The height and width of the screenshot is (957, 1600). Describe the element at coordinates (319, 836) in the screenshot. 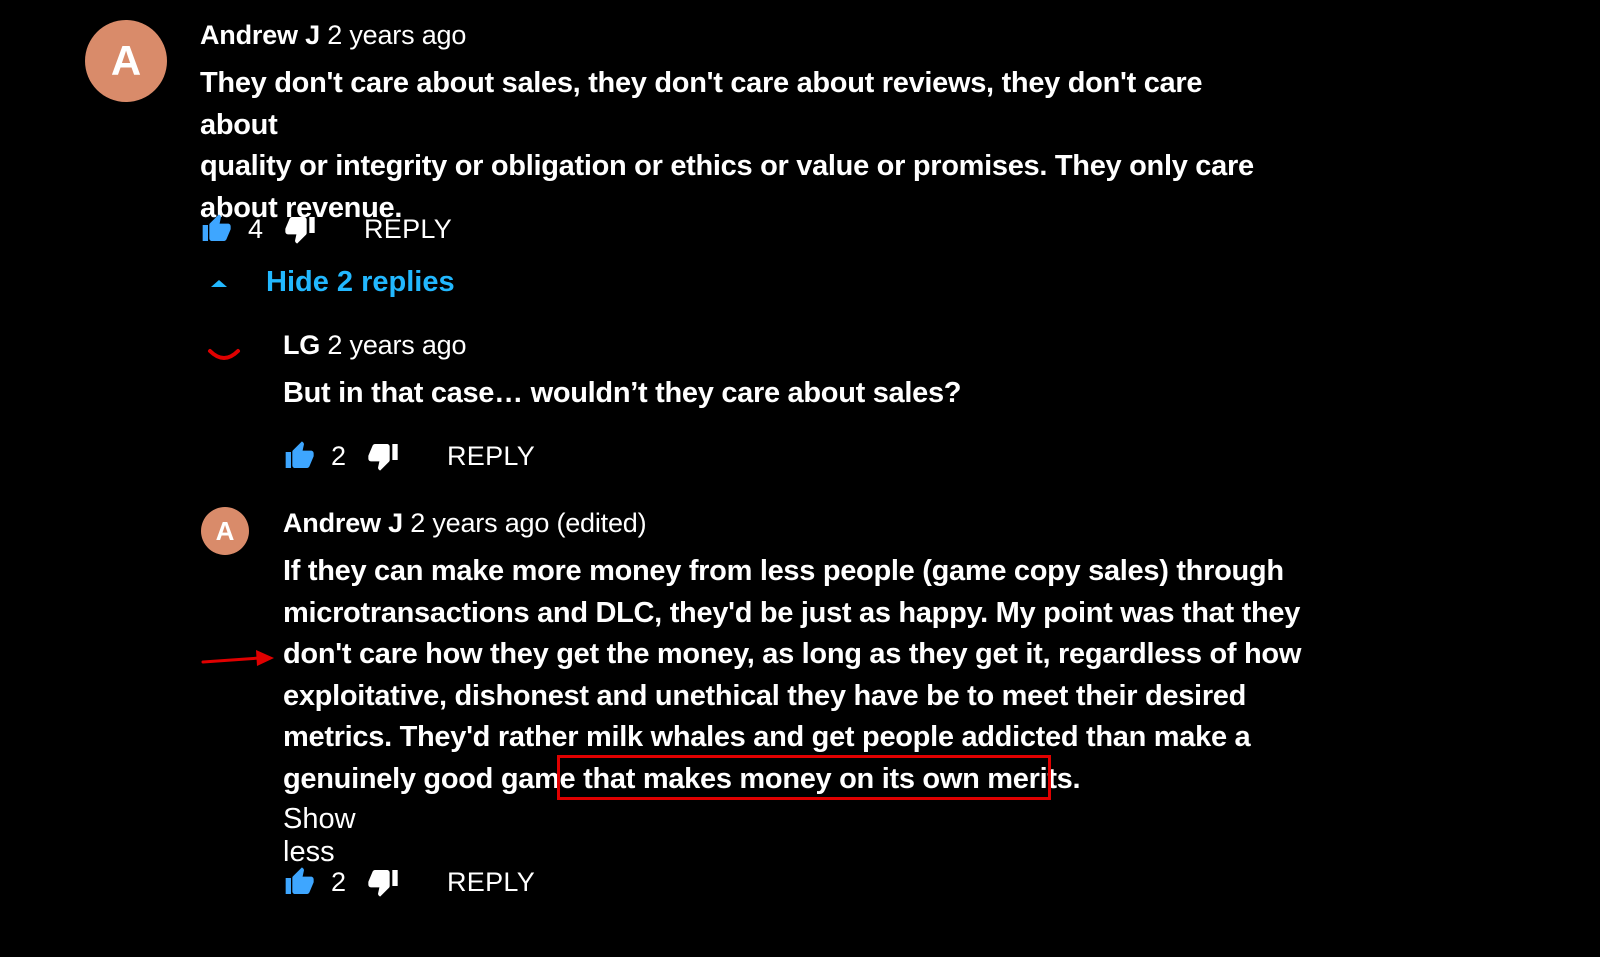

I see `show-less-button: Show less` at that location.